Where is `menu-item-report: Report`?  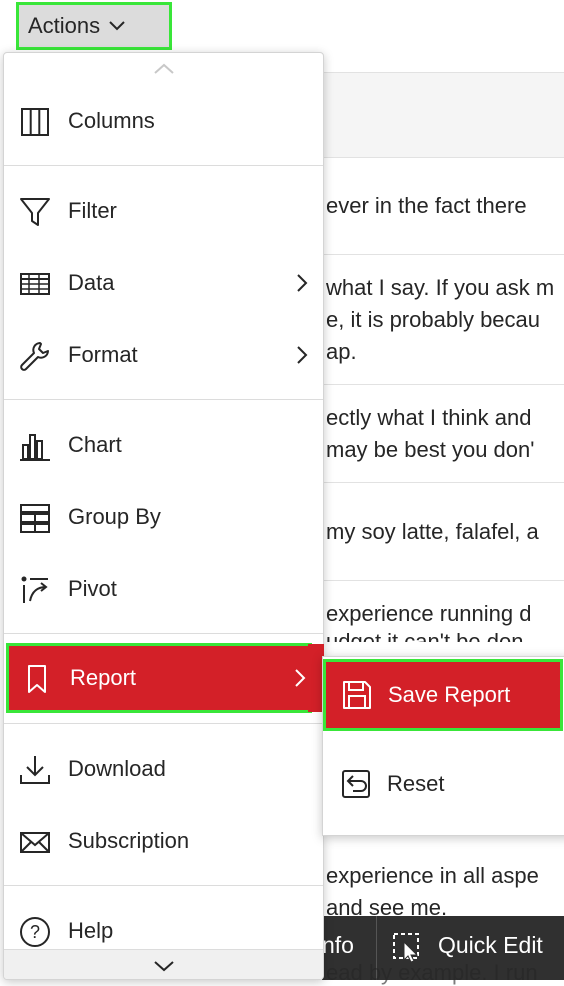 menu-item-report: Report is located at coordinates (159, 678).